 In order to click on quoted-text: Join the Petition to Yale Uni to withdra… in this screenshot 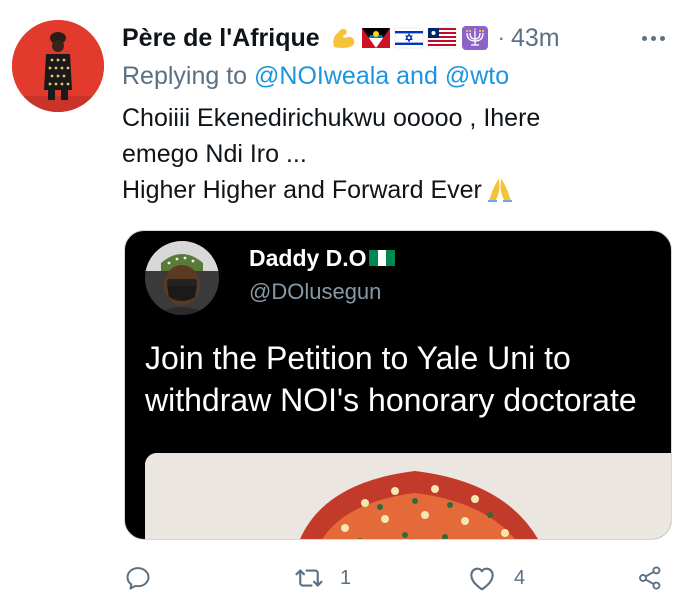, I will do `click(391, 379)`.